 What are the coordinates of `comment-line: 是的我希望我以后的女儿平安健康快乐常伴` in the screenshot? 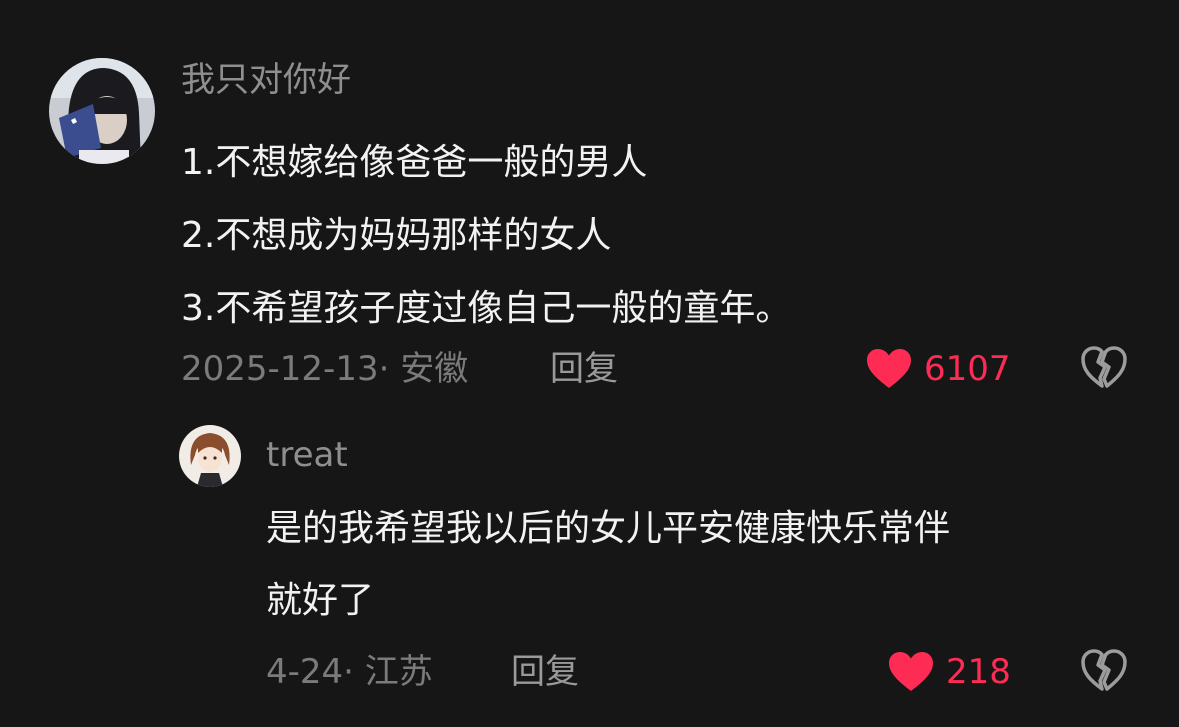 It's located at (608, 528).